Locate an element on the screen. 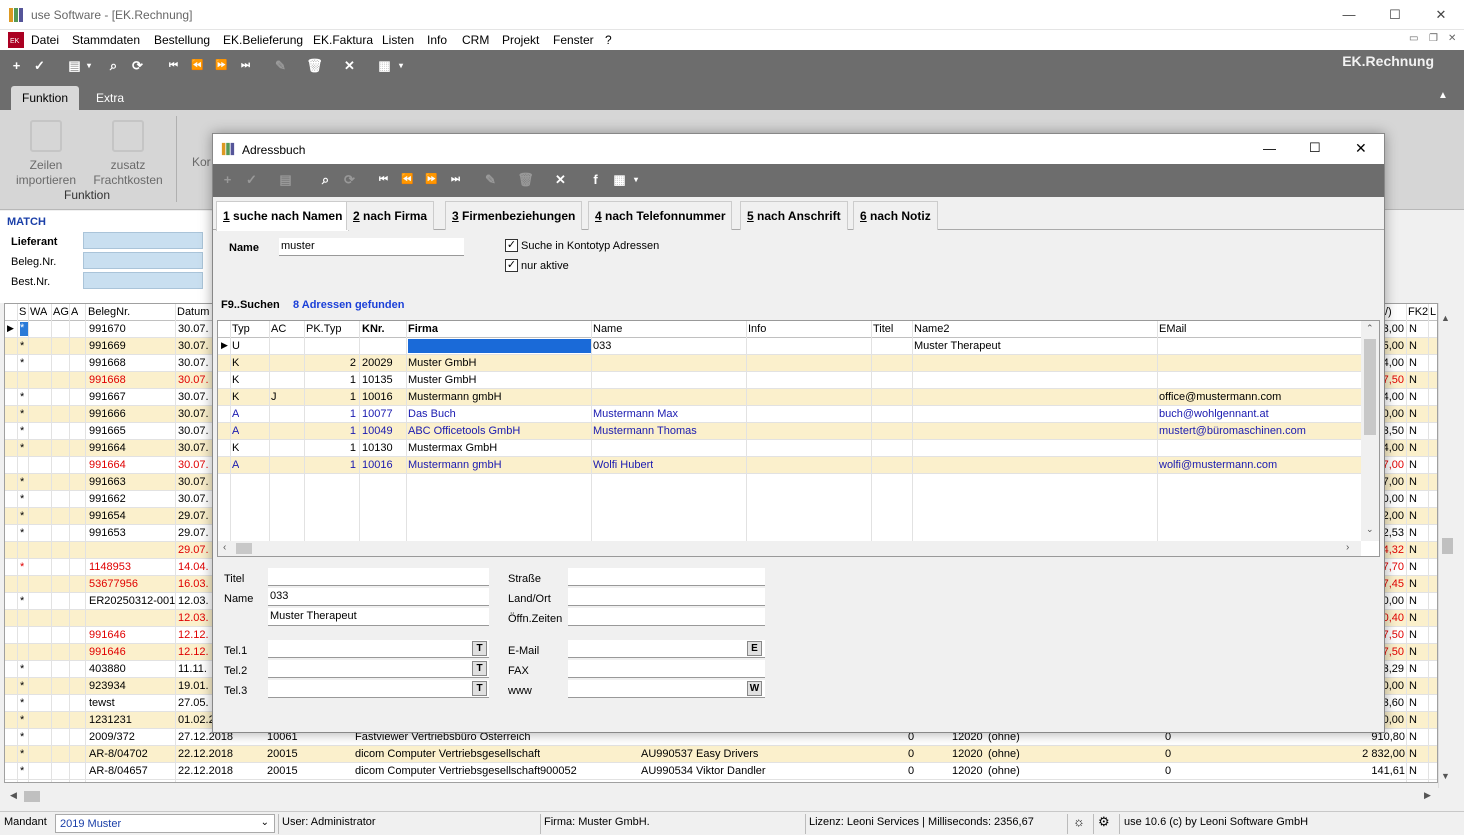  freight-costs-button: zusatz Frachtkosten is located at coordinates (128, 154).